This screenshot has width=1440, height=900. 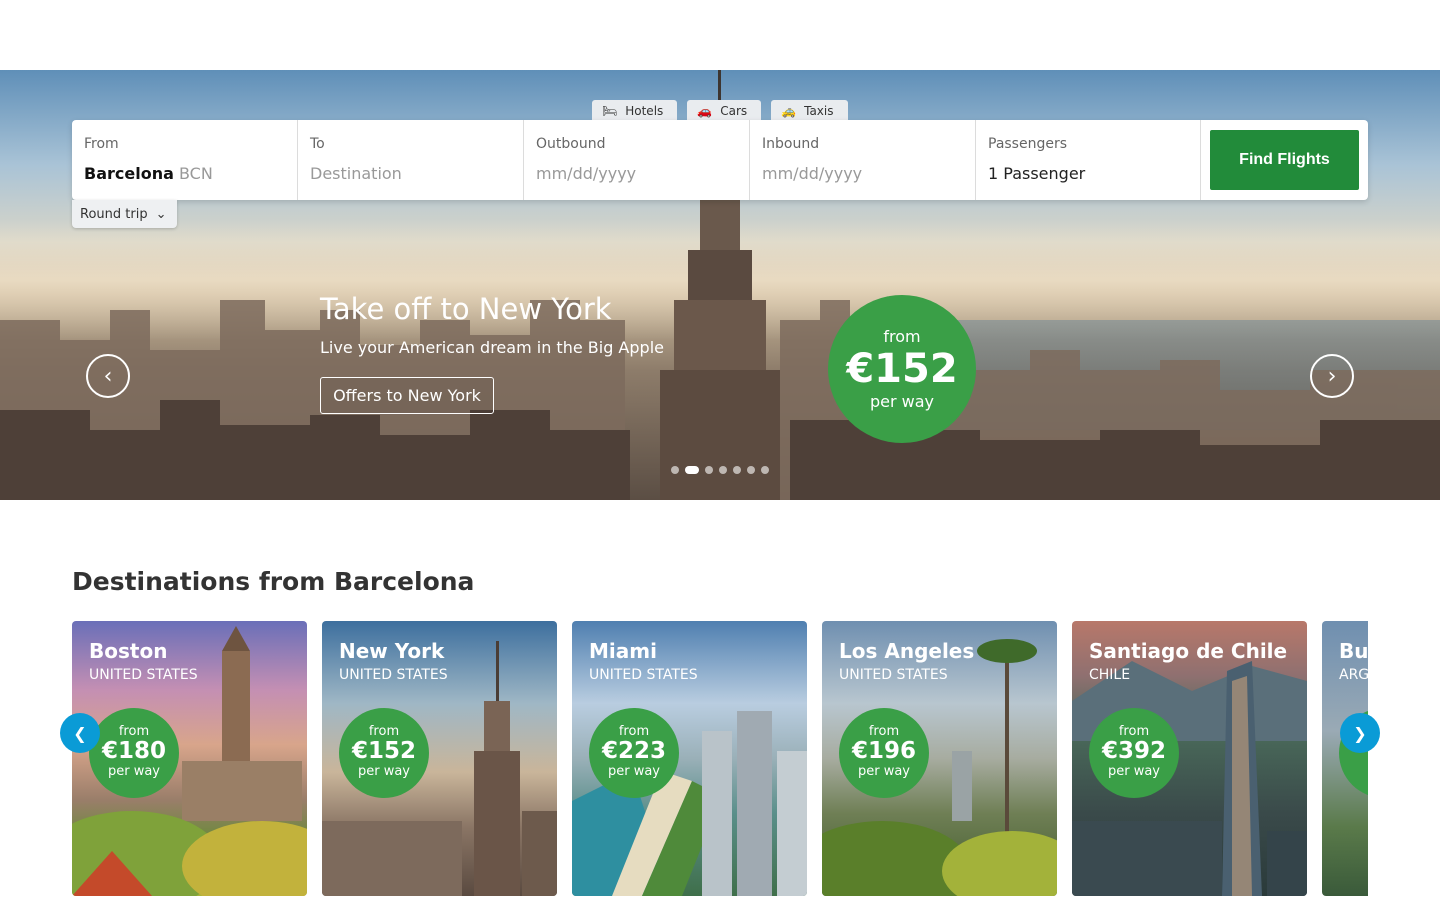 I want to click on chevron-right-icon: ›, so click(x=1332, y=376).